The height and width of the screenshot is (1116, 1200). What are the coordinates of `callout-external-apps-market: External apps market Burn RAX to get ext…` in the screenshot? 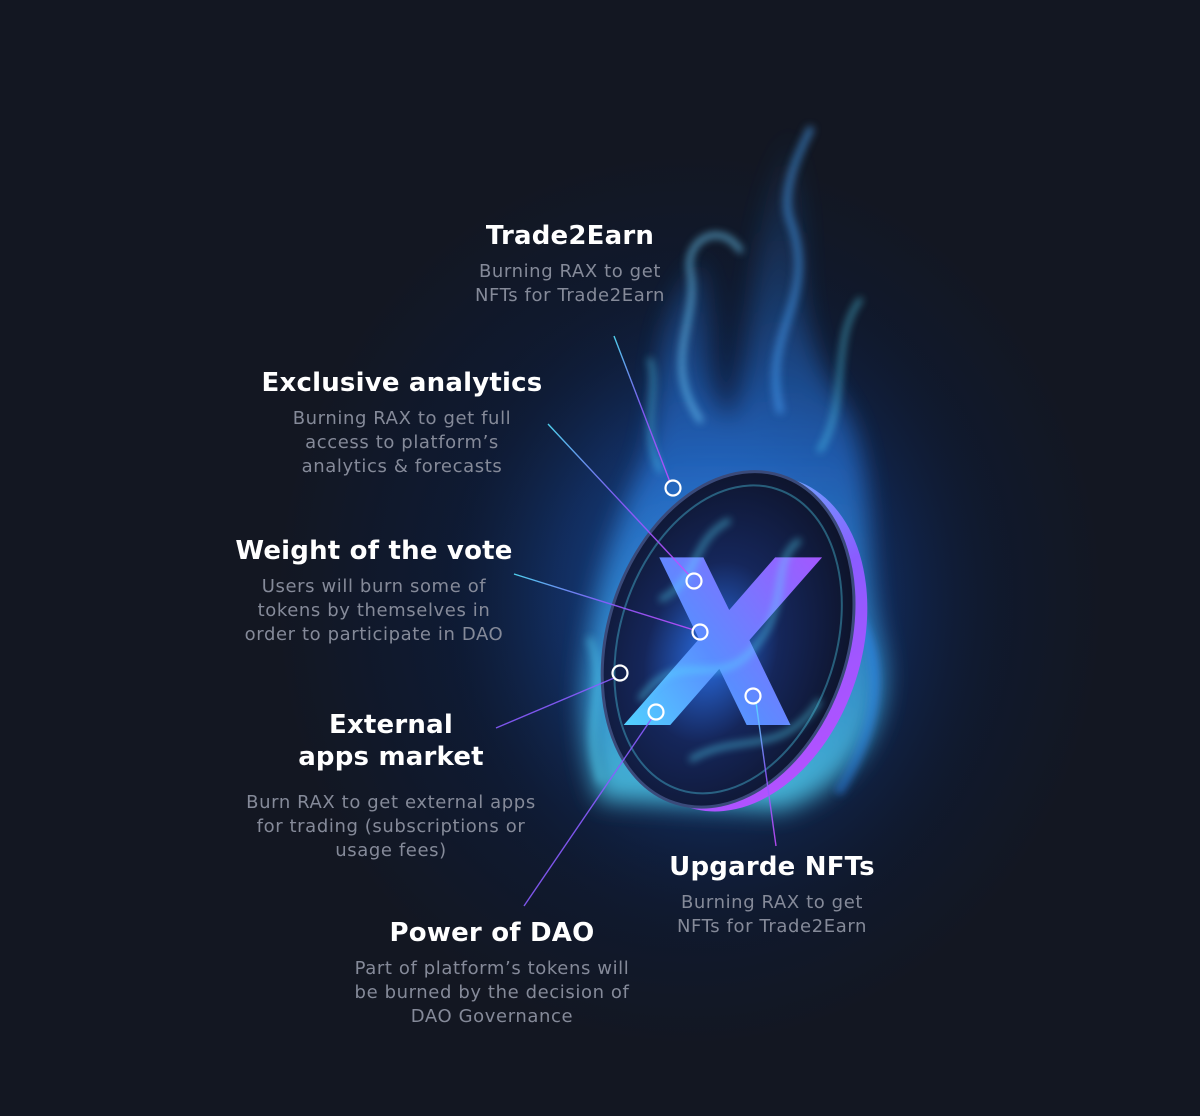 It's located at (391, 786).